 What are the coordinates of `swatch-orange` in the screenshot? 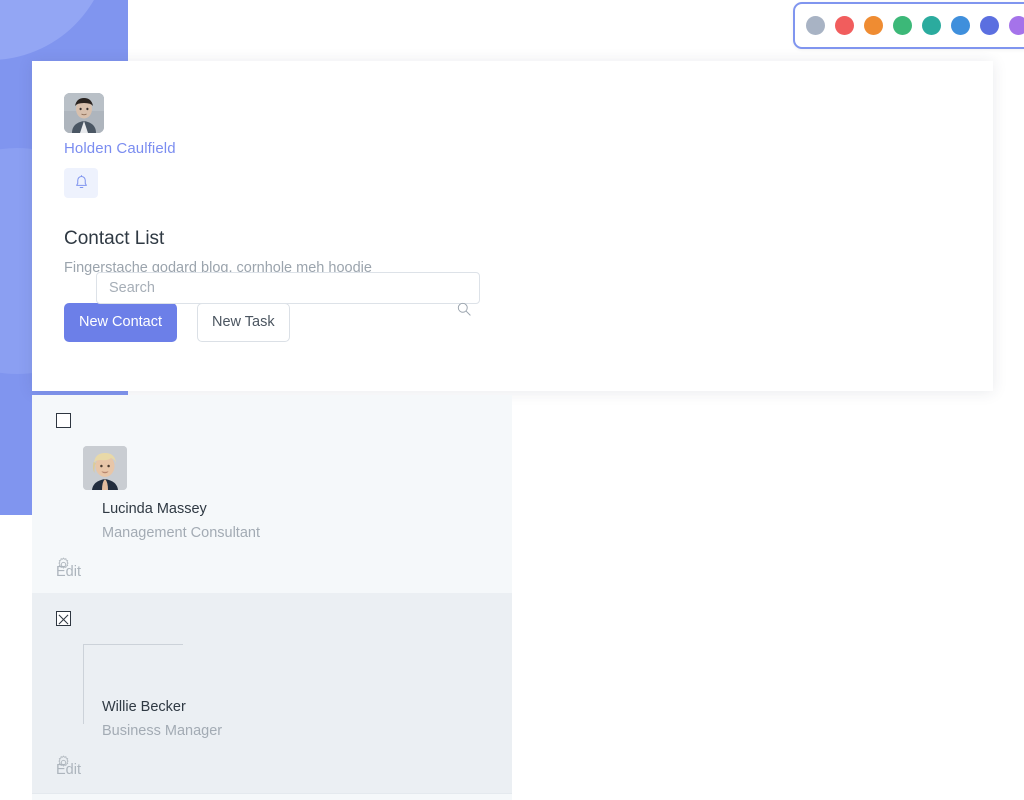 It's located at (873, 25).